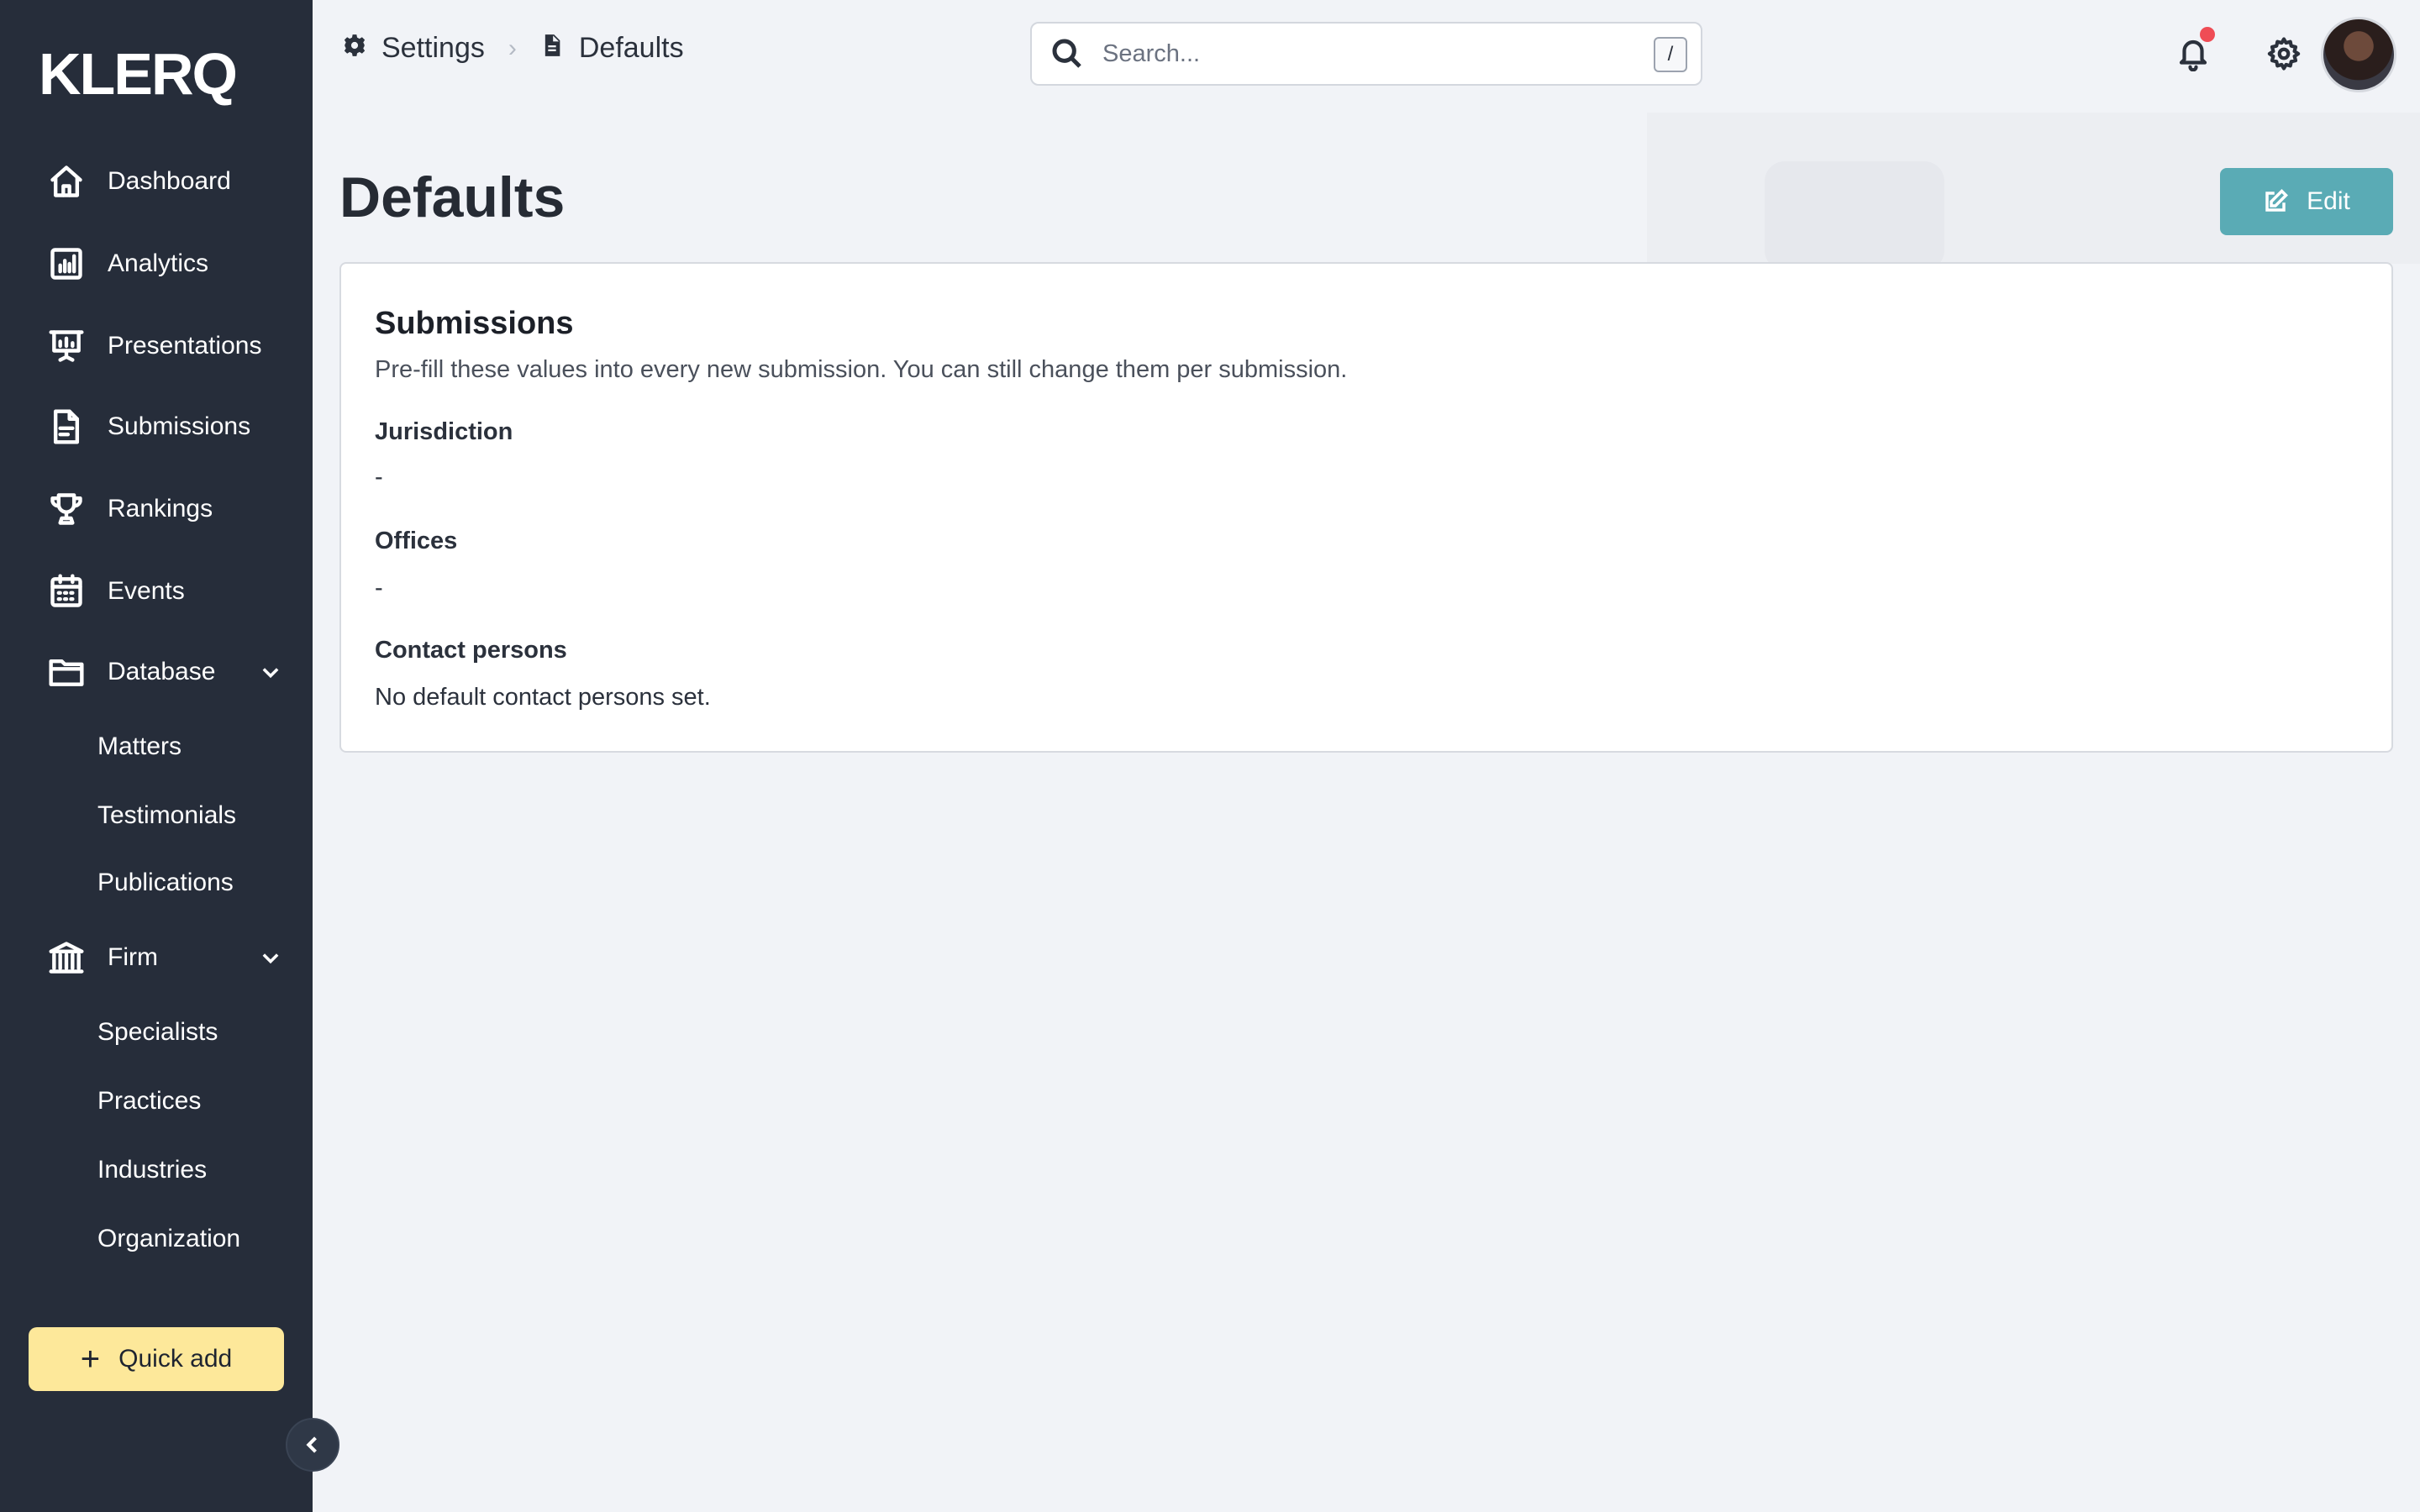 The image size is (2420, 1512). What do you see at coordinates (66, 346) in the screenshot?
I see `presentation-icon` at bounding box center [66, 346].